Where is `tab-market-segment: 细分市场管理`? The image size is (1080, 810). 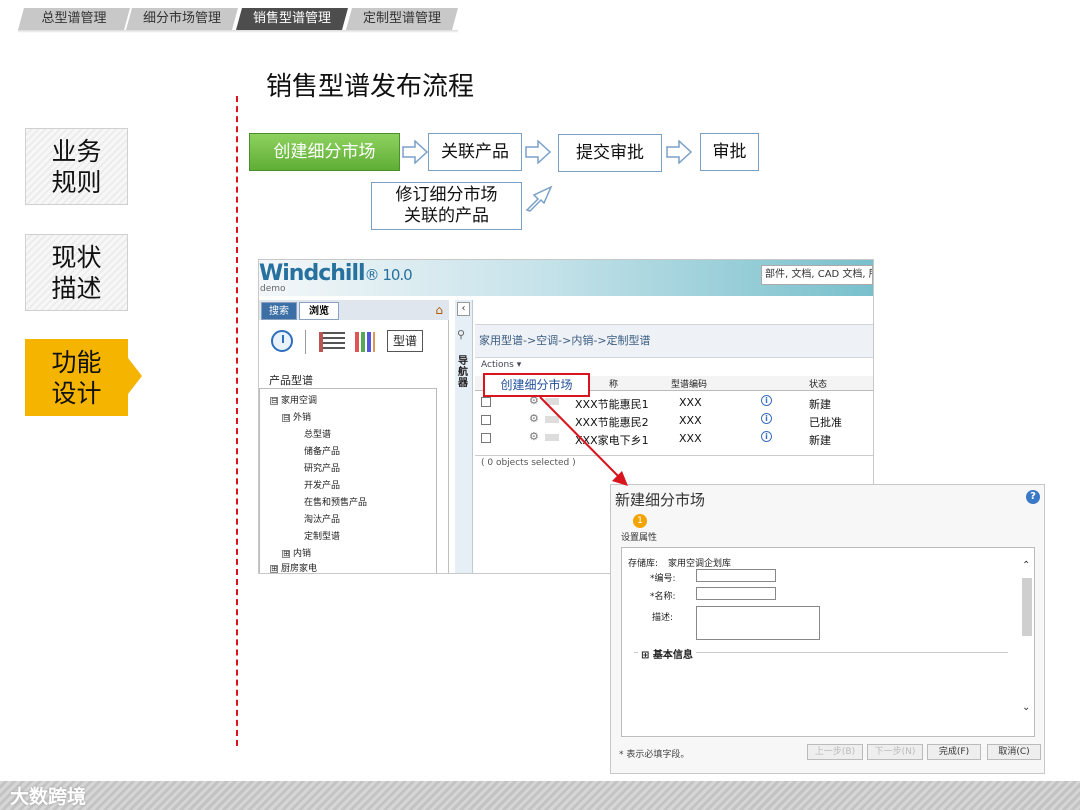
tab-market-segment: 细分市场管理 is located at coordinates (182, 19).